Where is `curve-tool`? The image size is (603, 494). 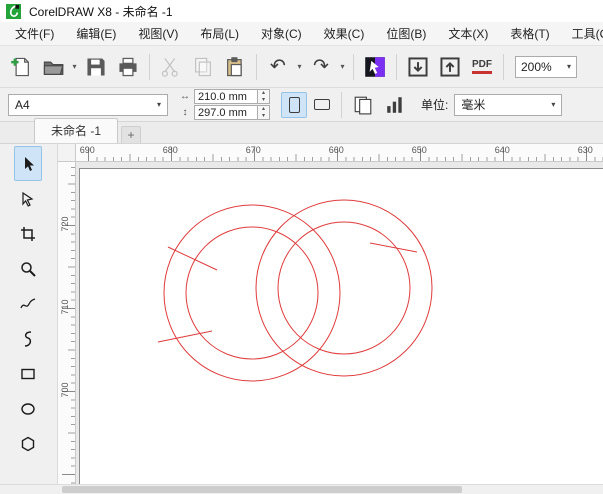 curve-tool is located at coordinates (28, 338).